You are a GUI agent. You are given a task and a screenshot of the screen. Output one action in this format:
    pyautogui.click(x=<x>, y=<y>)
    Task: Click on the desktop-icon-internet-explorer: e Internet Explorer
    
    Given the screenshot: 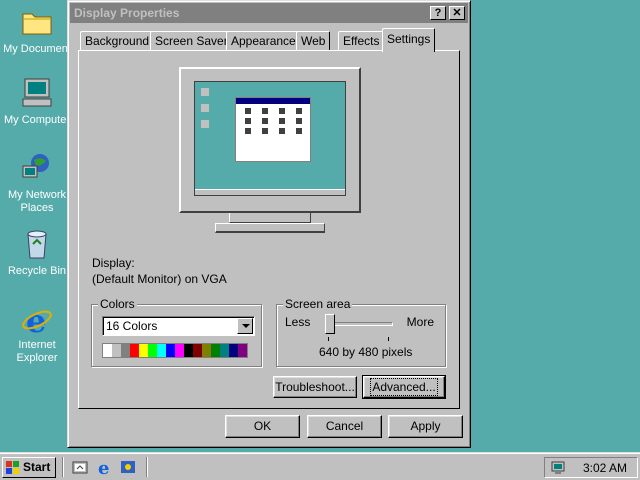 What is the action you would take?
    pyautogui.click(x=37, y=333)
    